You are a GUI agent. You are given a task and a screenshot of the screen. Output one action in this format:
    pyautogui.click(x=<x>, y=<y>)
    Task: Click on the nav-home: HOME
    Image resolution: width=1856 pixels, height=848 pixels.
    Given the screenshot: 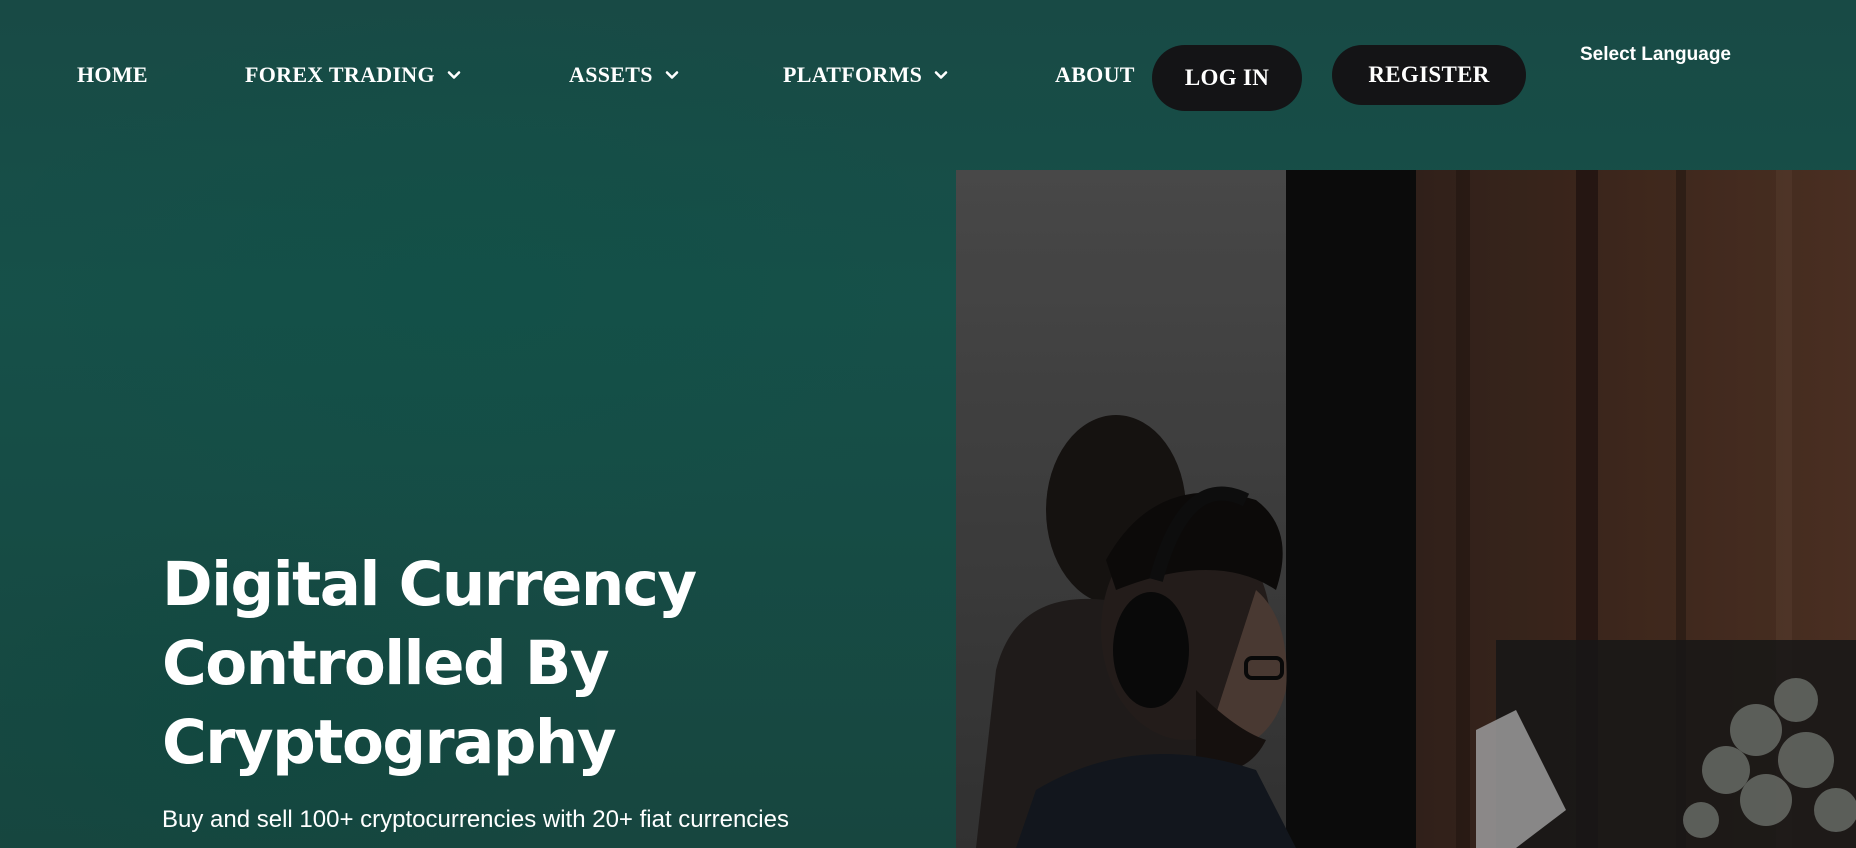 What is the action you would take?
    pyautogui.click(x=112, y=75)
    